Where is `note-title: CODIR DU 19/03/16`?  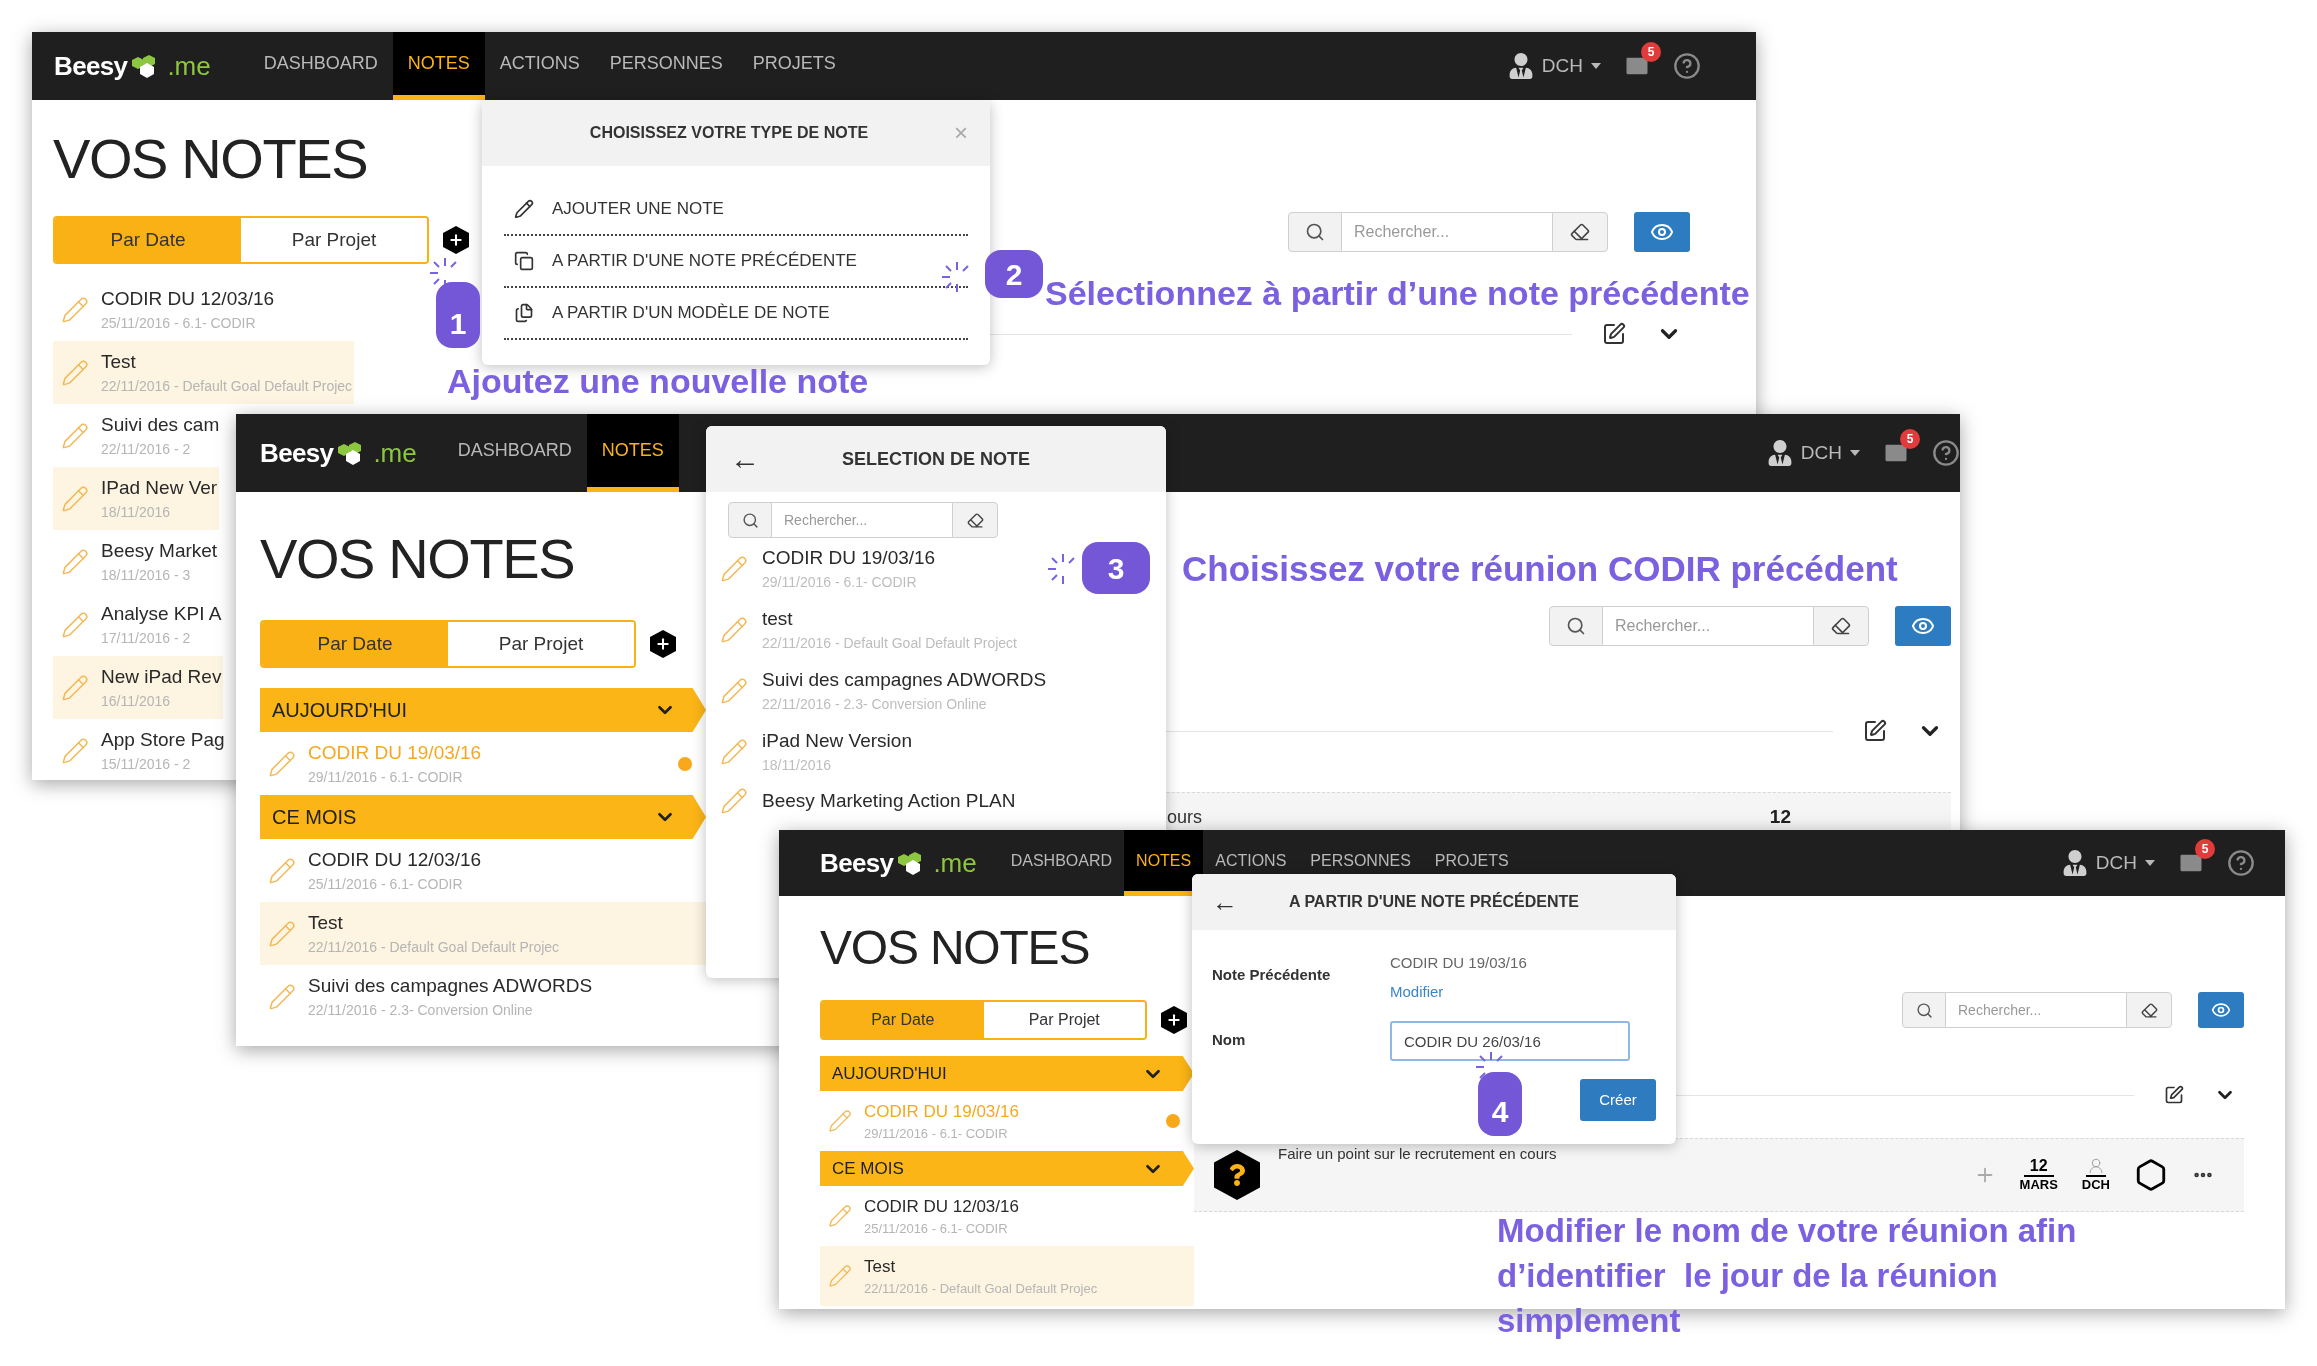
note-title: CODIR DU 19/03/16 is located at coordinates (941, 1111).